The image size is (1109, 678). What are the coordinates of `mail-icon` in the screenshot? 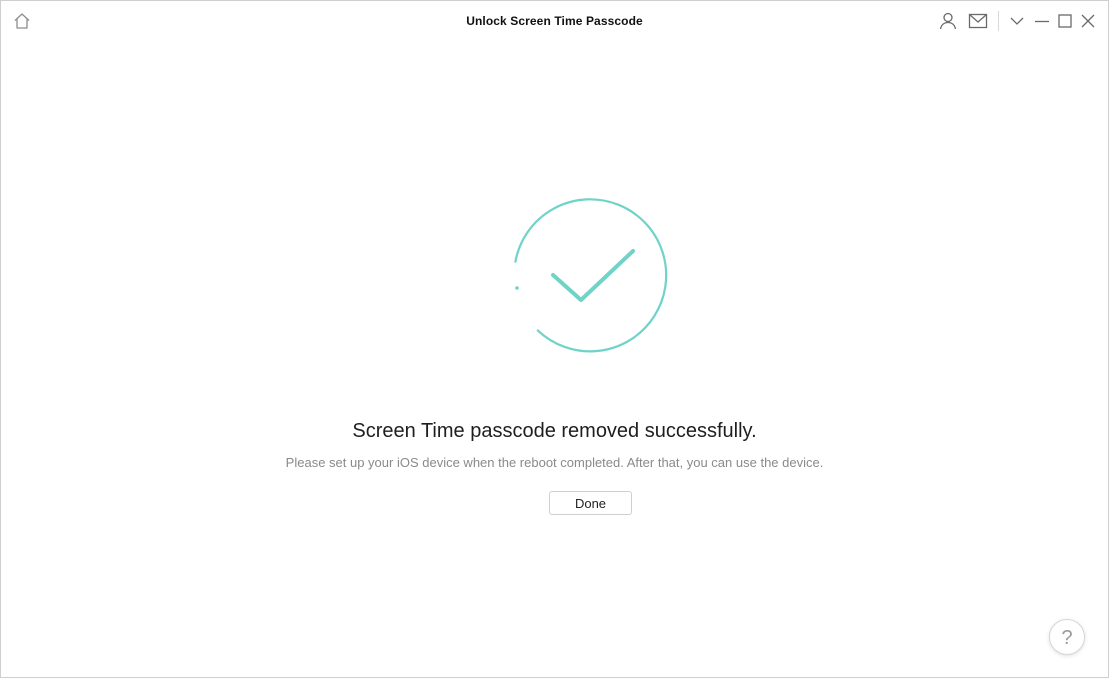 It's located at (978, 21).